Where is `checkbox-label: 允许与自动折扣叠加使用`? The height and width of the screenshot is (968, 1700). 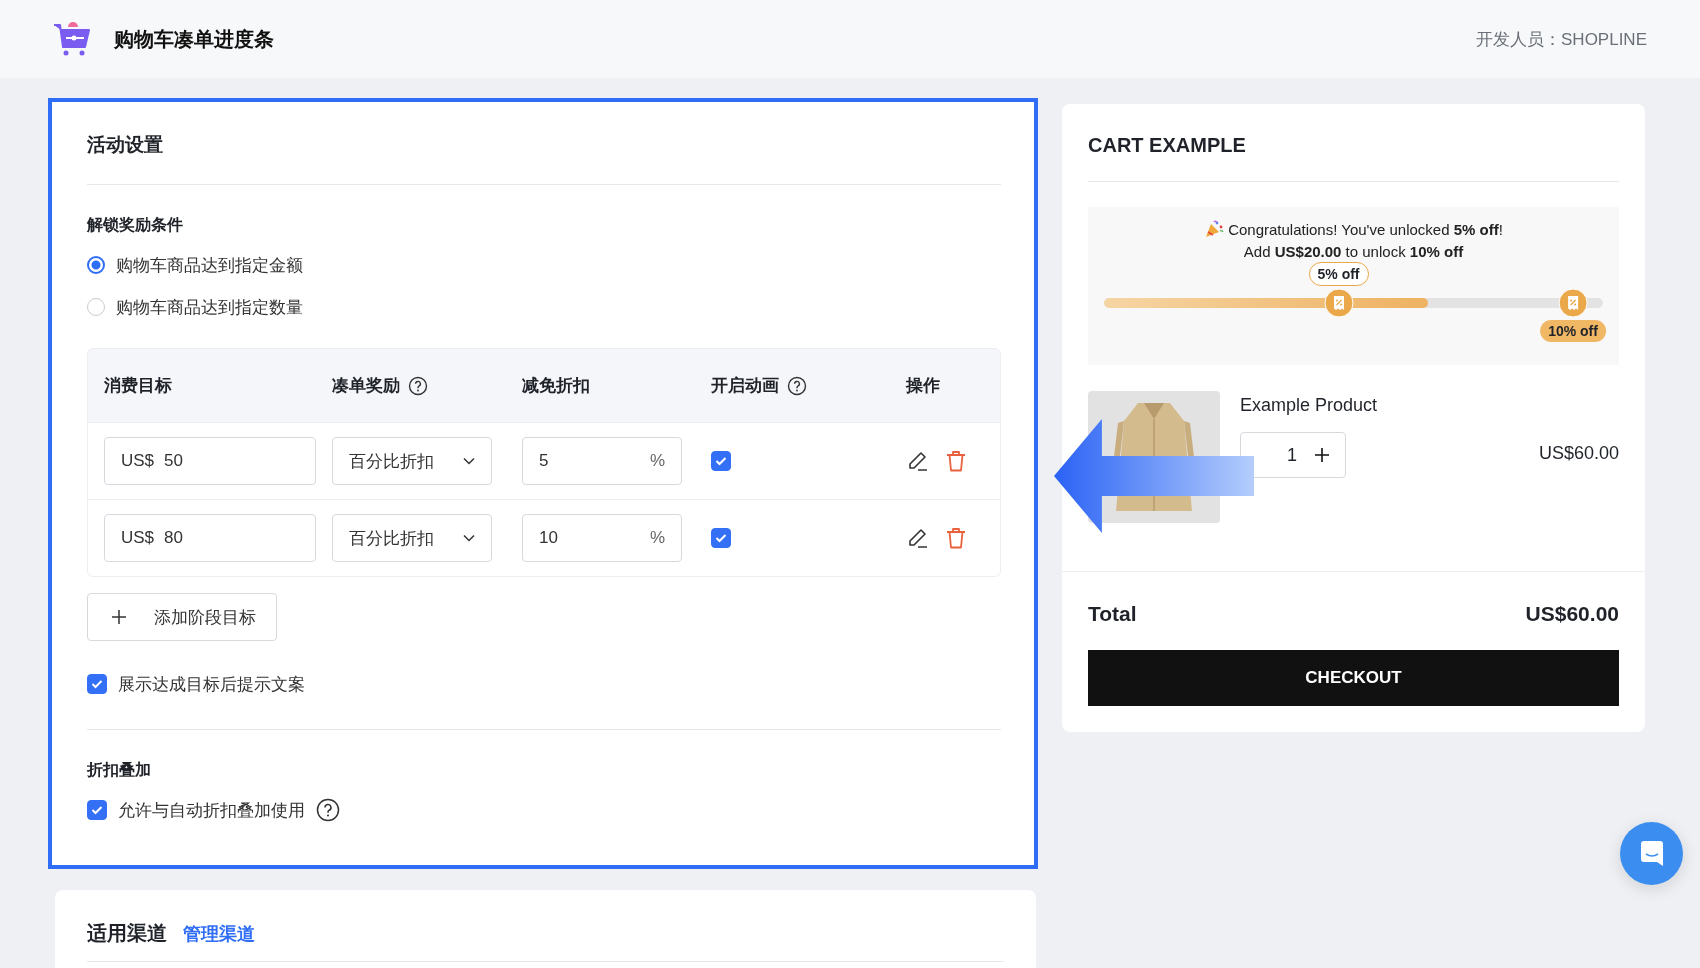 checkbox-label: 允许与自动折扣叠加使用 is located at coordinates (211, 810).